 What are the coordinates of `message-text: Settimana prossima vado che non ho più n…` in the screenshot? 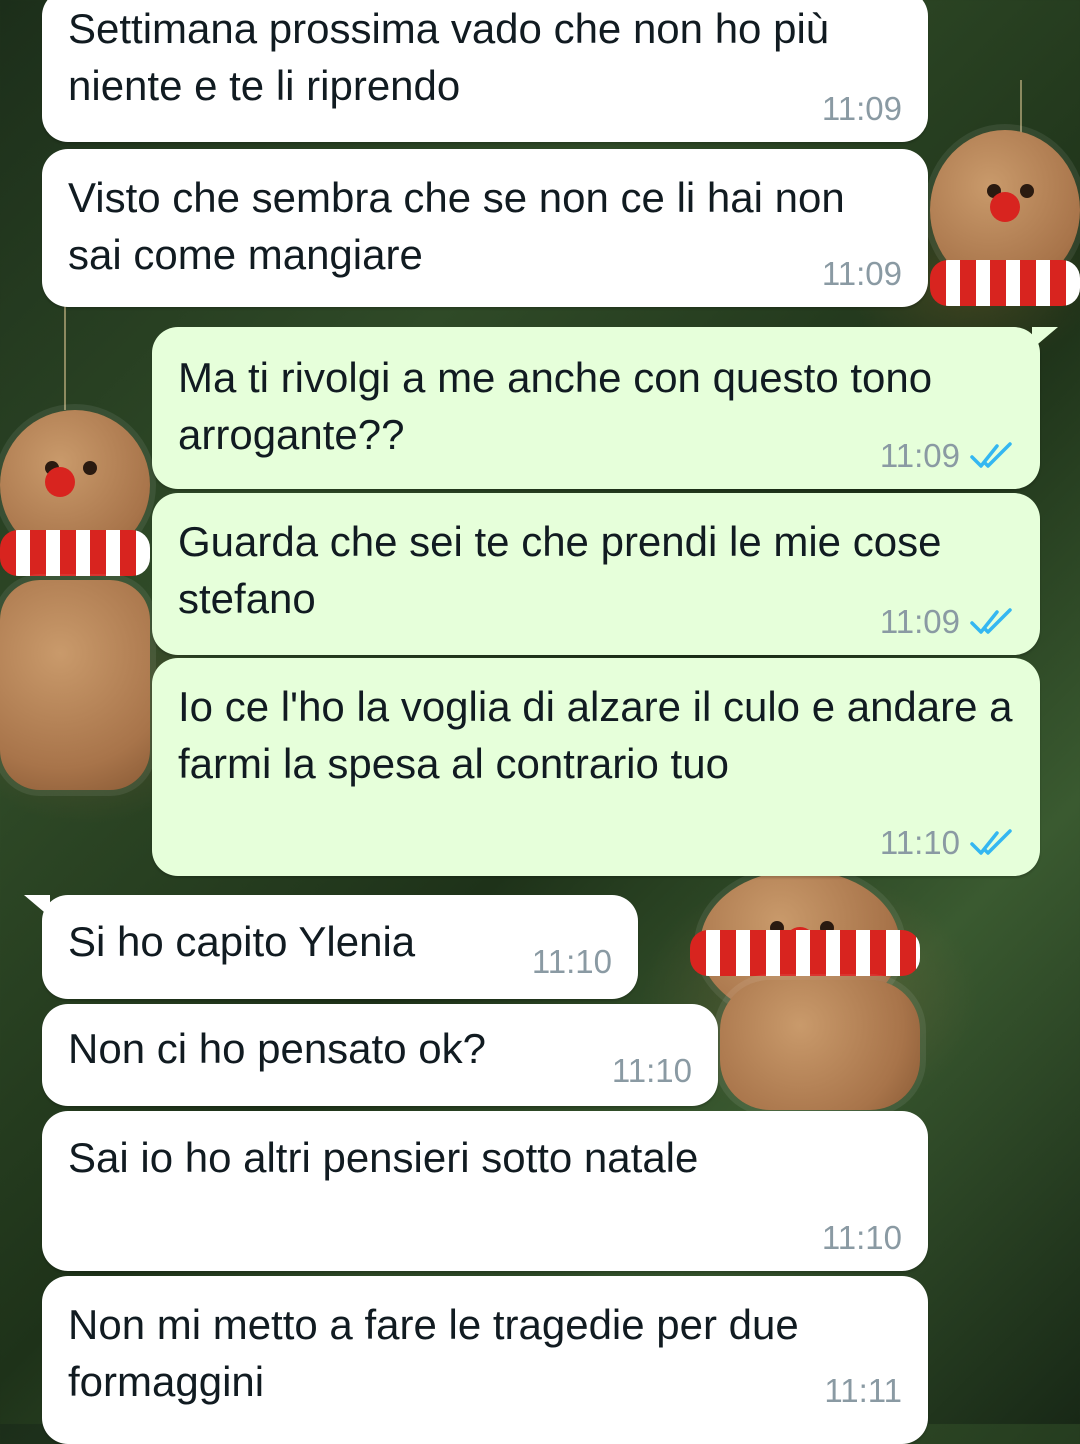 It's located at (454, 57).